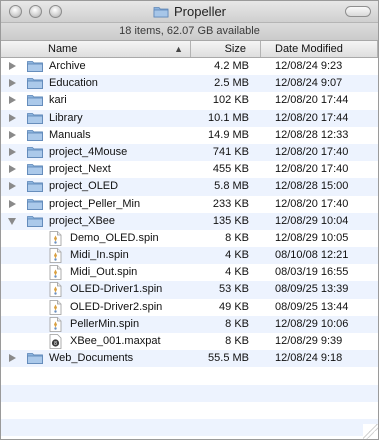 This screenshot has width=379, height=440. Describe the element at coordinates (312, 220) in the screenshot. I see `item-date-modified: 12/08/29 10:04` at that location.